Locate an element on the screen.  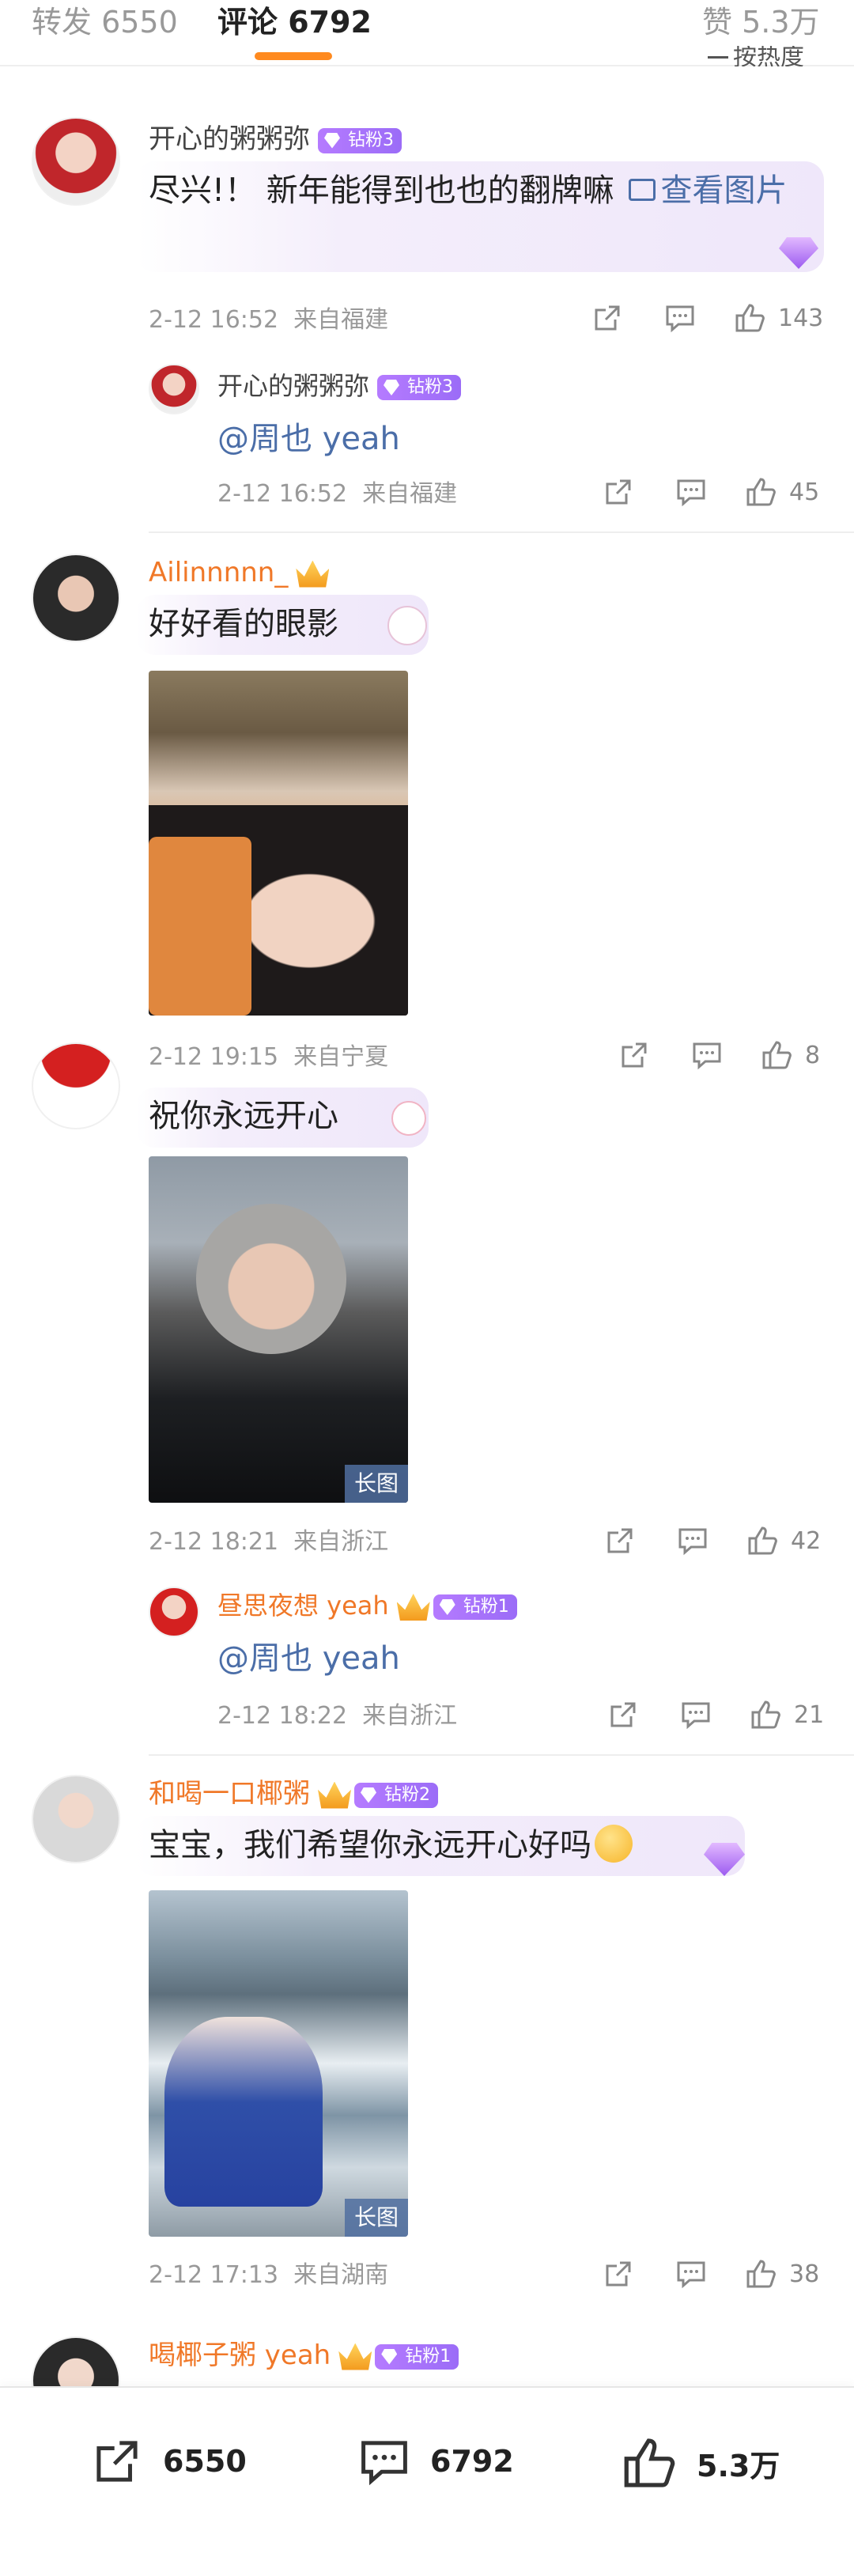
image-icon is located at coordinates (642, 190).